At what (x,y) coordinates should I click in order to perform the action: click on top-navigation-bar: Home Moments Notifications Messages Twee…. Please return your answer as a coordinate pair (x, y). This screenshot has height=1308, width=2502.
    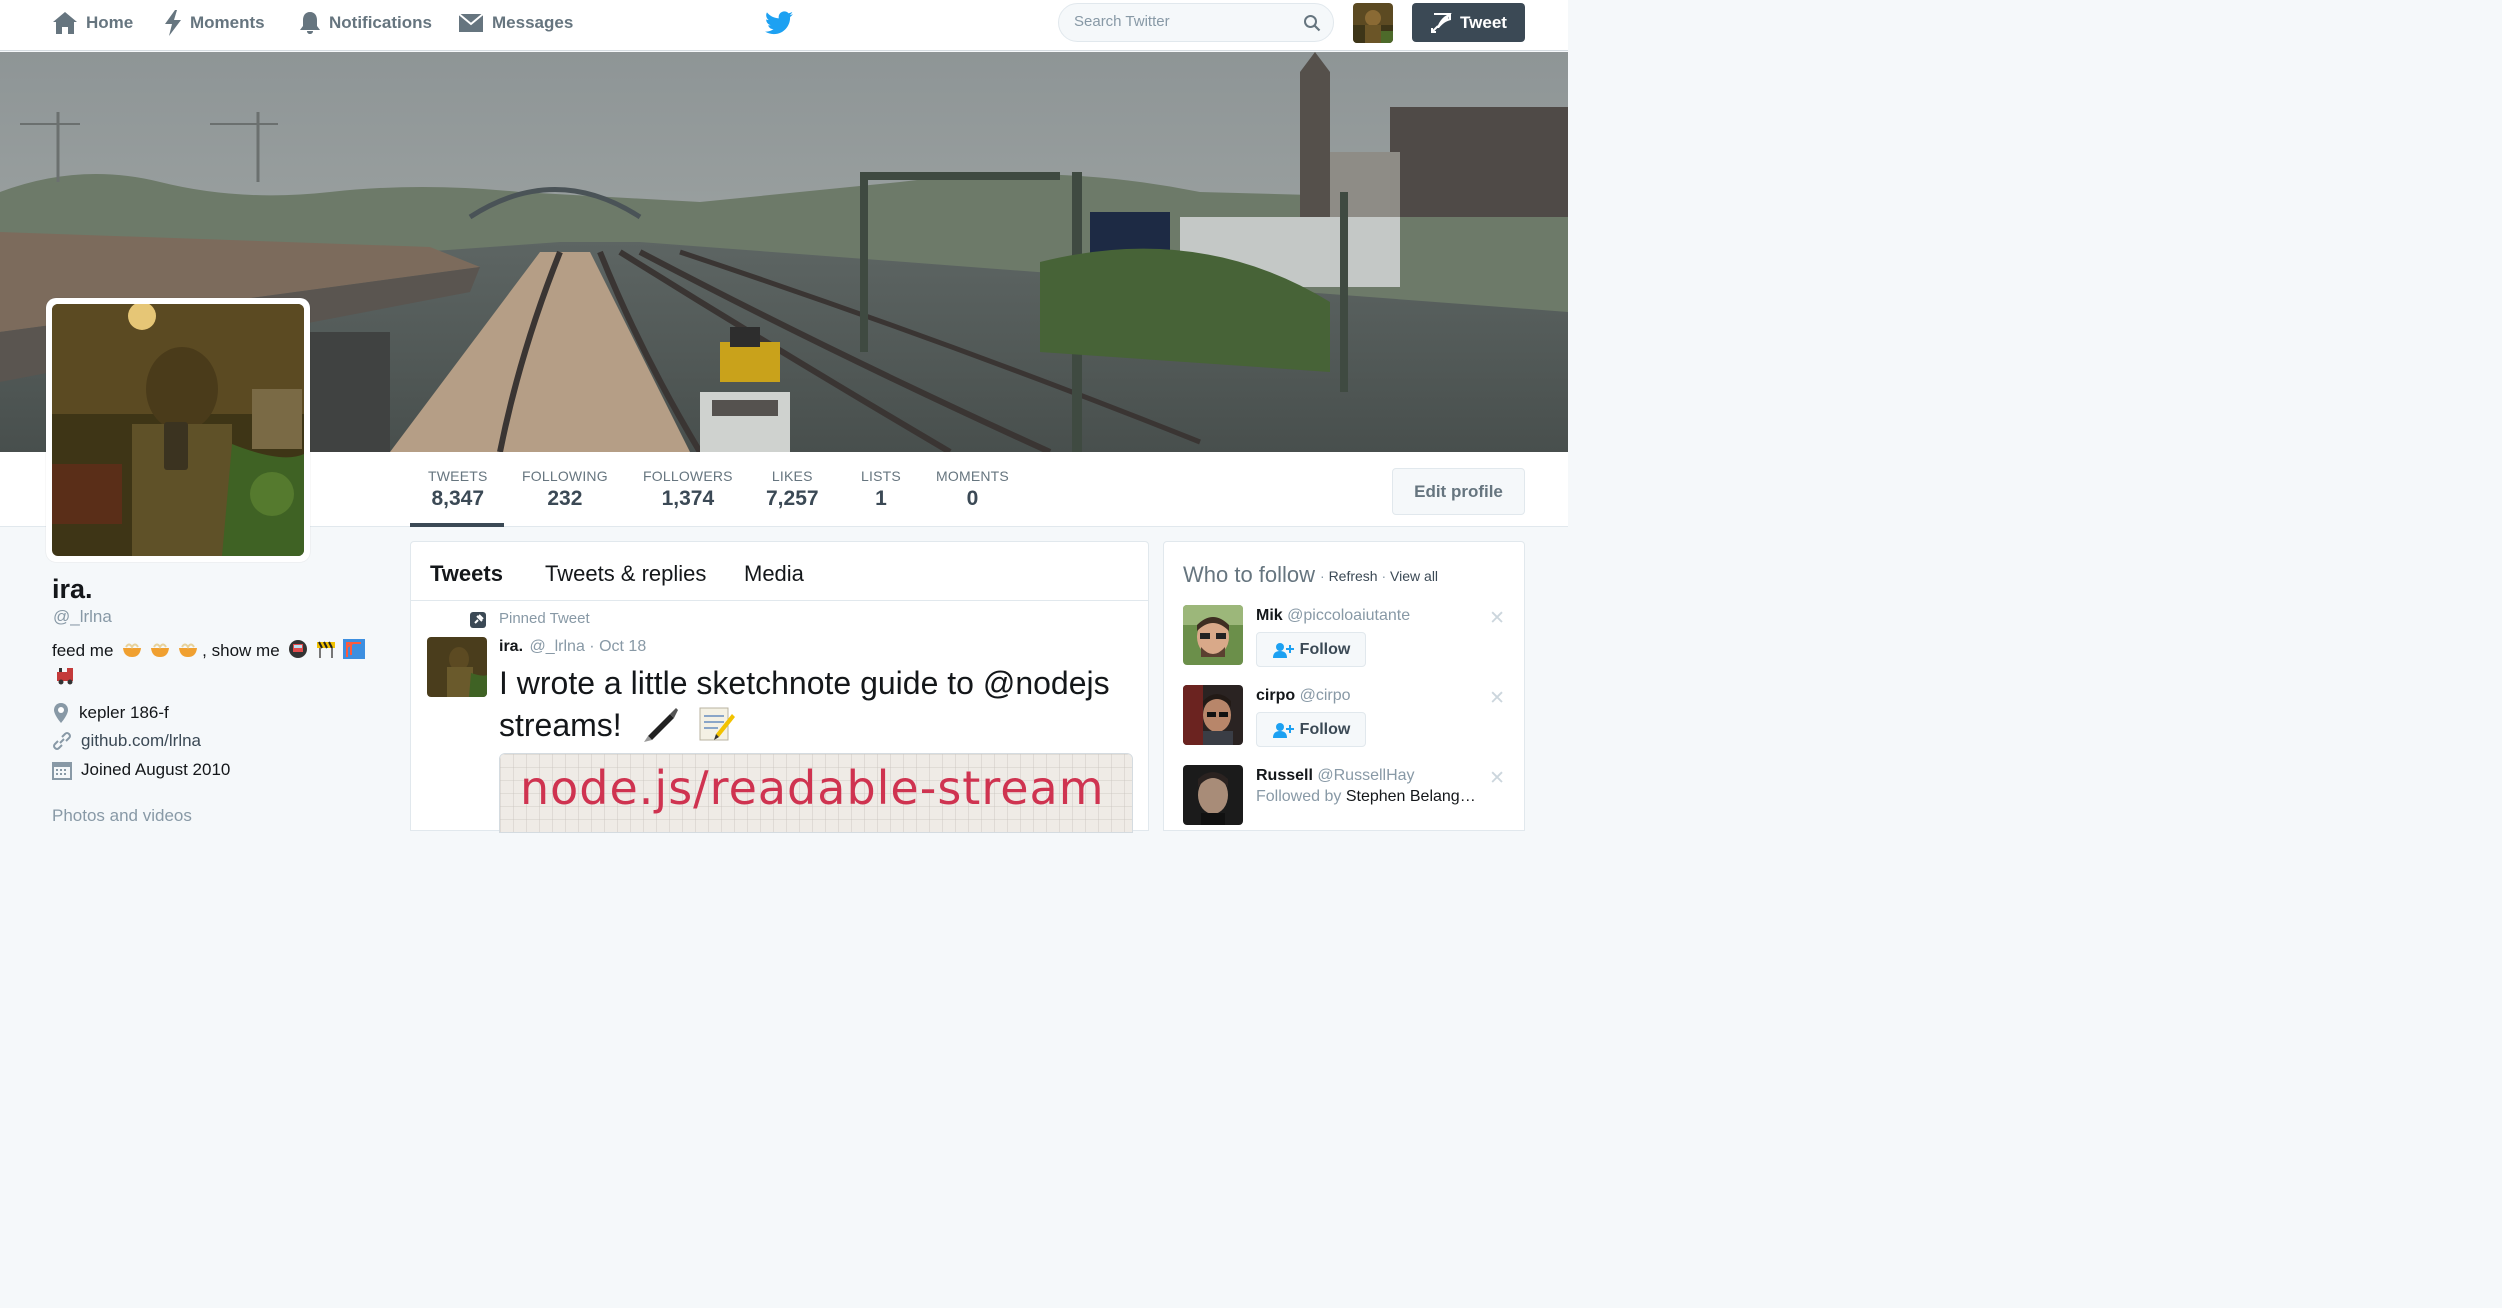
    Looking at the image, I should click on (784, 25).